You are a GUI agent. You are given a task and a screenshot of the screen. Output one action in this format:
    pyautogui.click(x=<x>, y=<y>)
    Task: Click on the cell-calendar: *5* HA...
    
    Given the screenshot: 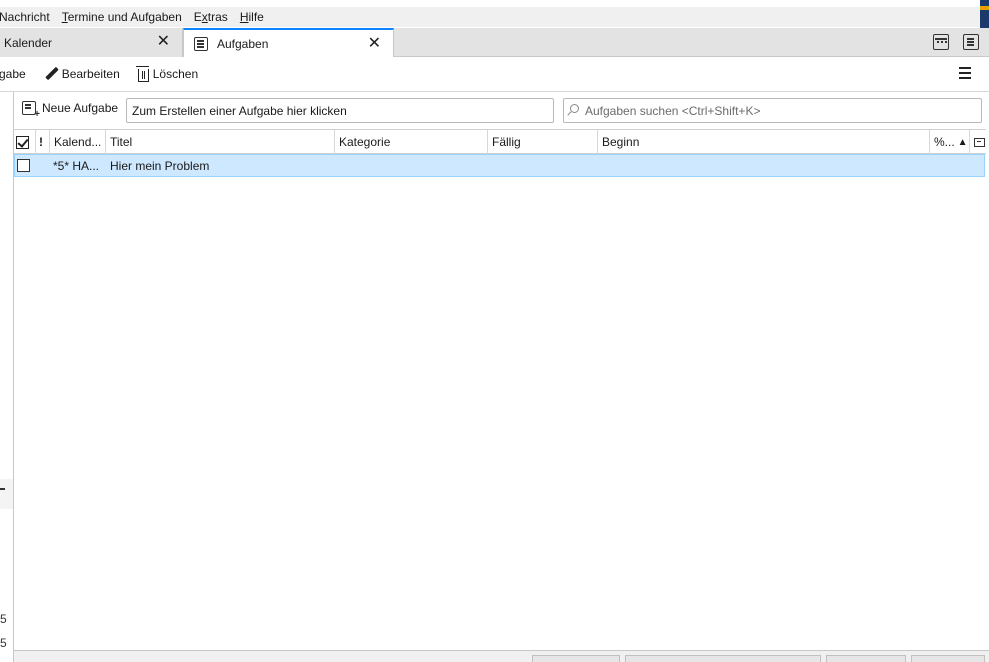 What is the action you would take?
    pyautogui.click(x=76, y=165)
    